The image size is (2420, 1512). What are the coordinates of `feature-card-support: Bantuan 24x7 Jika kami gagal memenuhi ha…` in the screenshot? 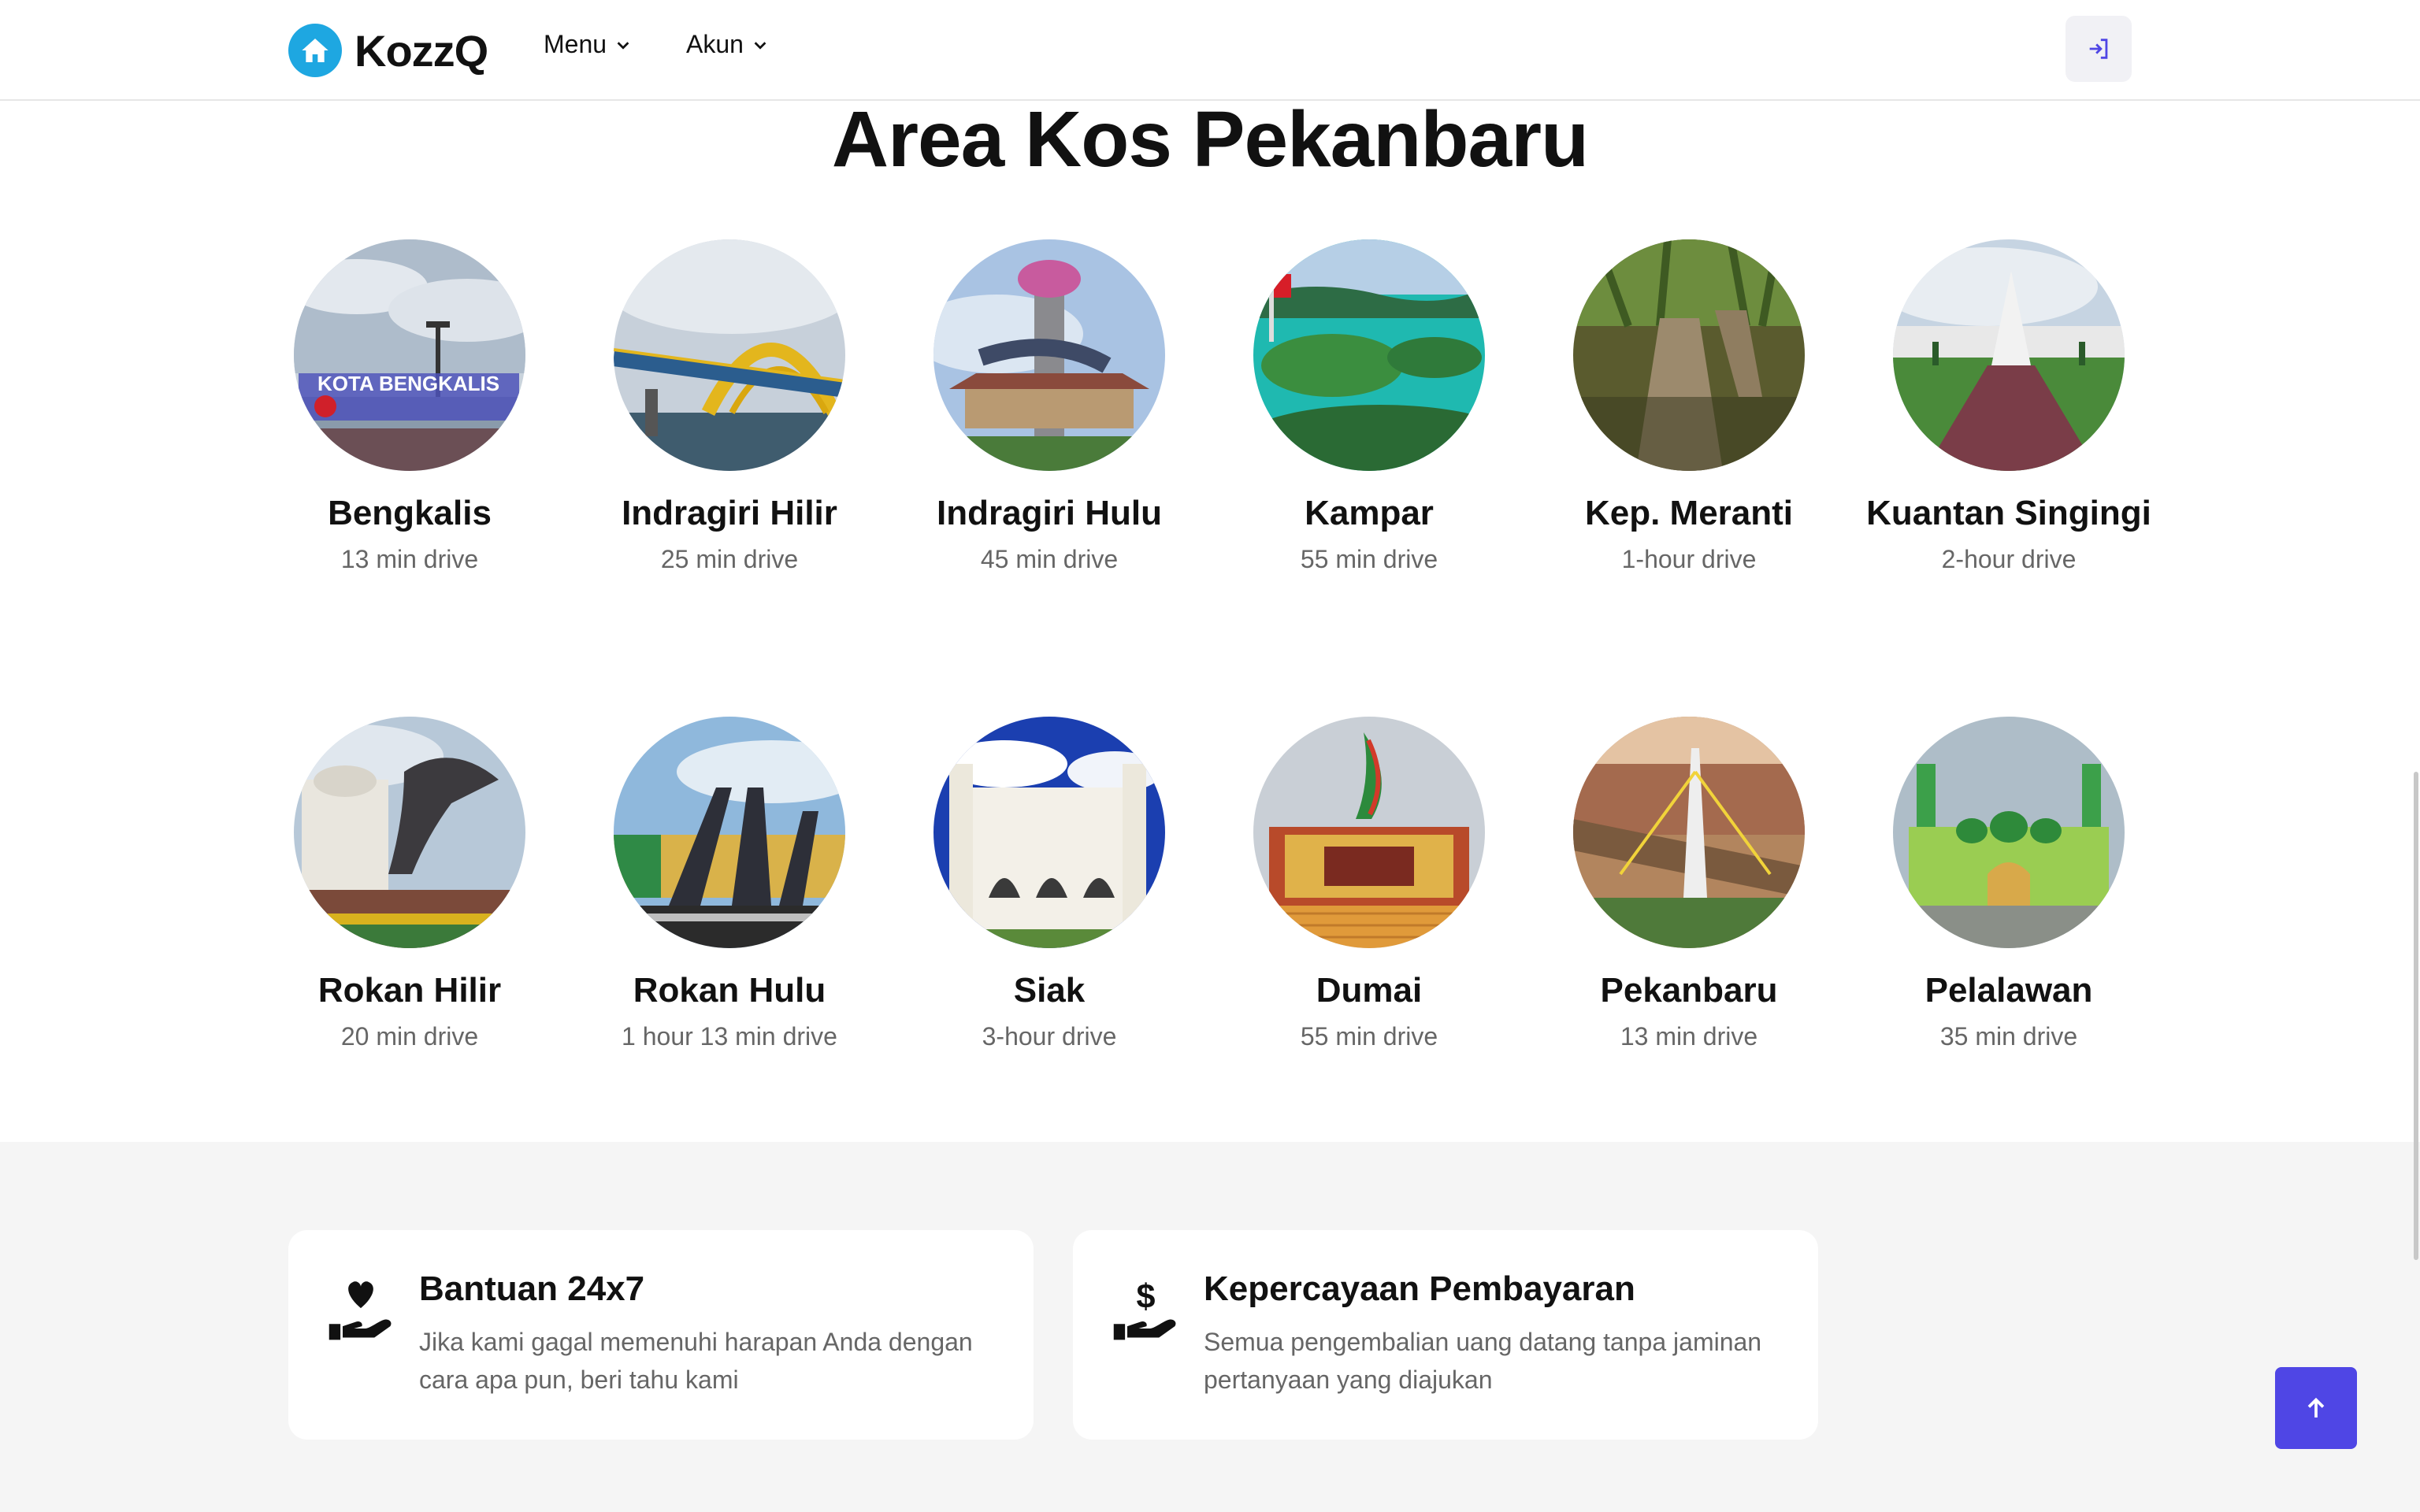 It's located at (661, 1335).